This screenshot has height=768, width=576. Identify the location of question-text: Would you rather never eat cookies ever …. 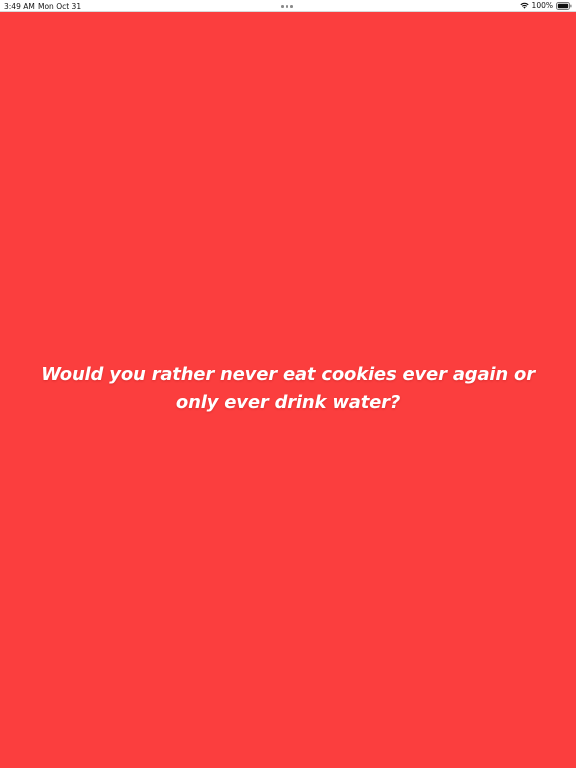
(288, 388).